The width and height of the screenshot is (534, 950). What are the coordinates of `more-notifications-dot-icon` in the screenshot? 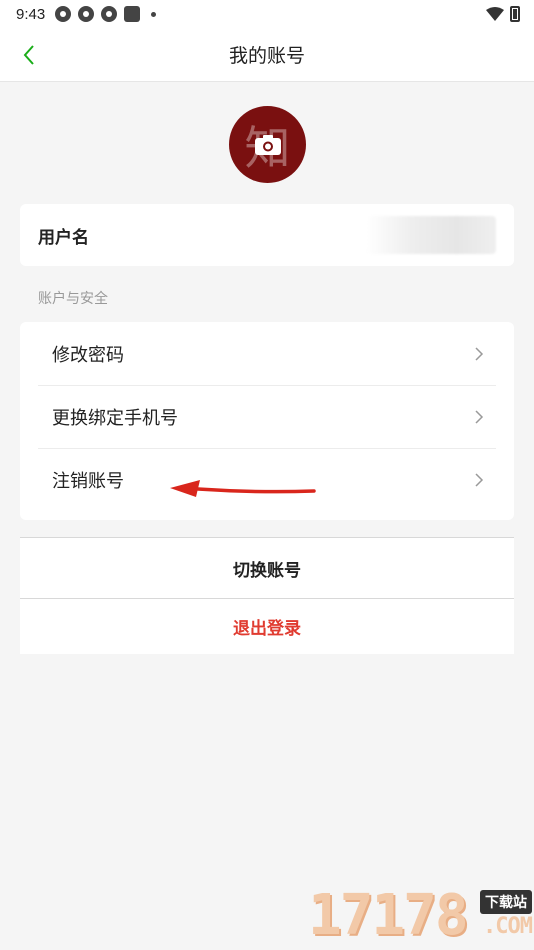 It's located at (154, 14).